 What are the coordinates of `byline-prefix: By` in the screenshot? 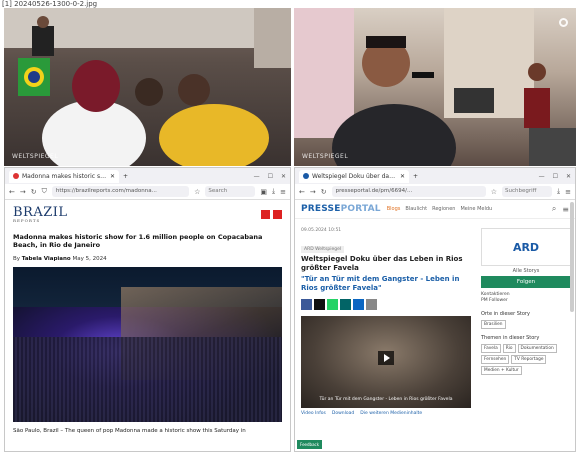 It's located at (17, 258).